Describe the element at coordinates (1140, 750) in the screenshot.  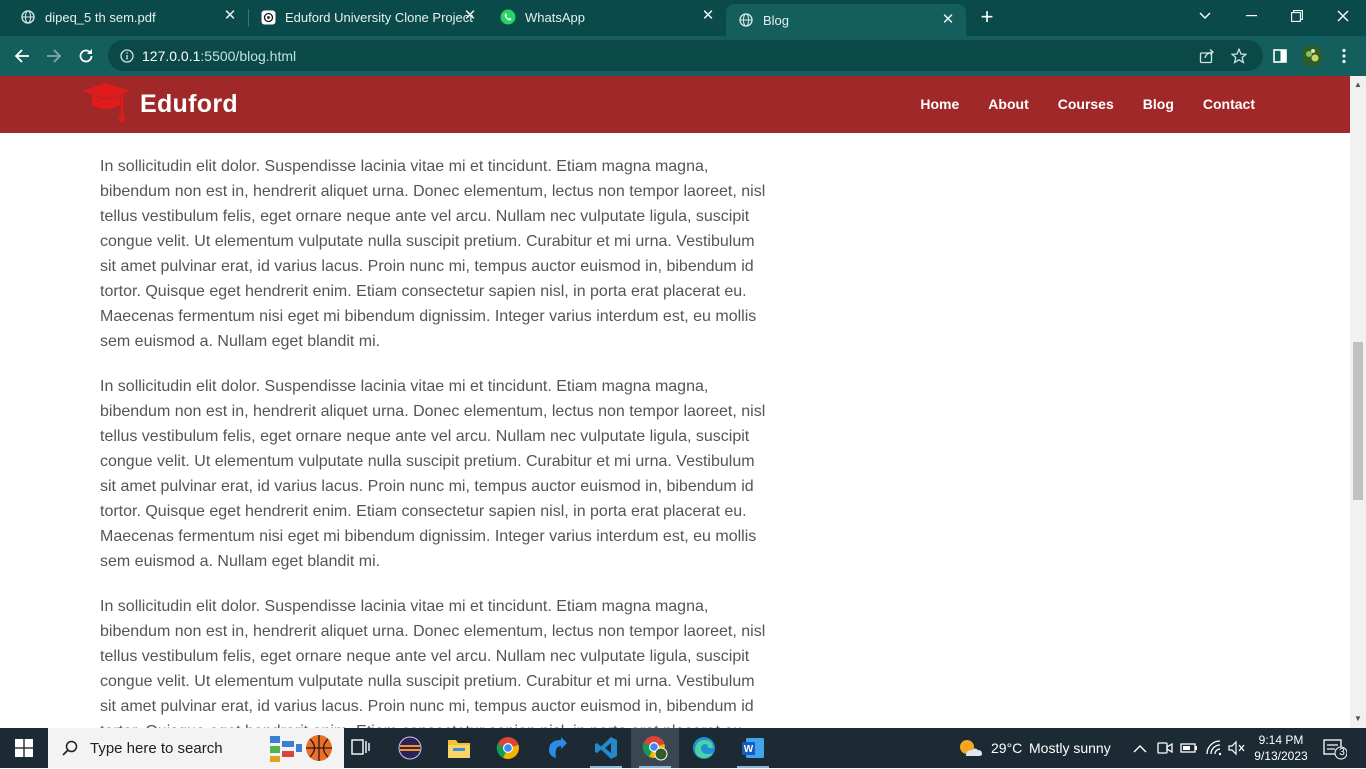
I see `show-hidden-icons-chevron-icon` at that location.